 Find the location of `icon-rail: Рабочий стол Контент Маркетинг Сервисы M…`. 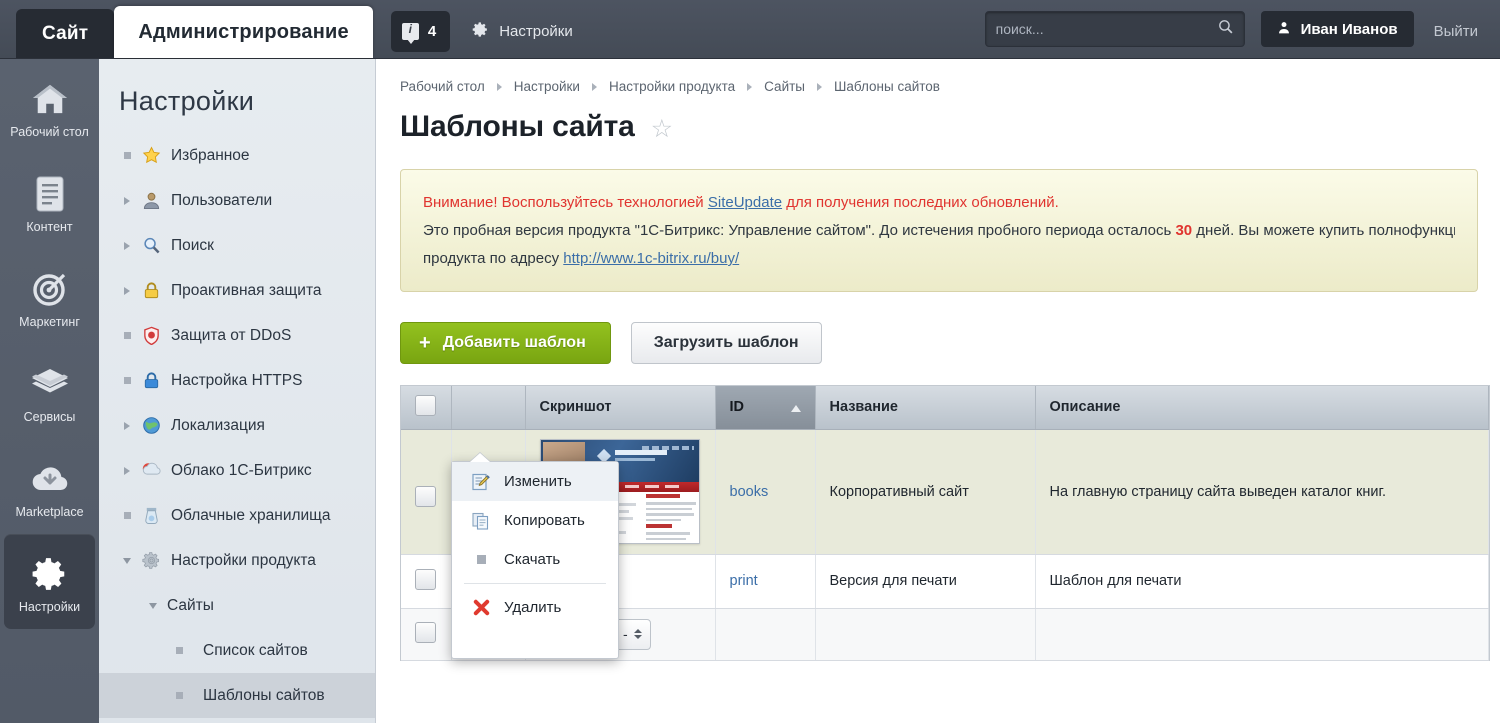

icon-rail: Рабочий стол Контент Маркетинг Сервисы M… is located at coordinates (49, 391).